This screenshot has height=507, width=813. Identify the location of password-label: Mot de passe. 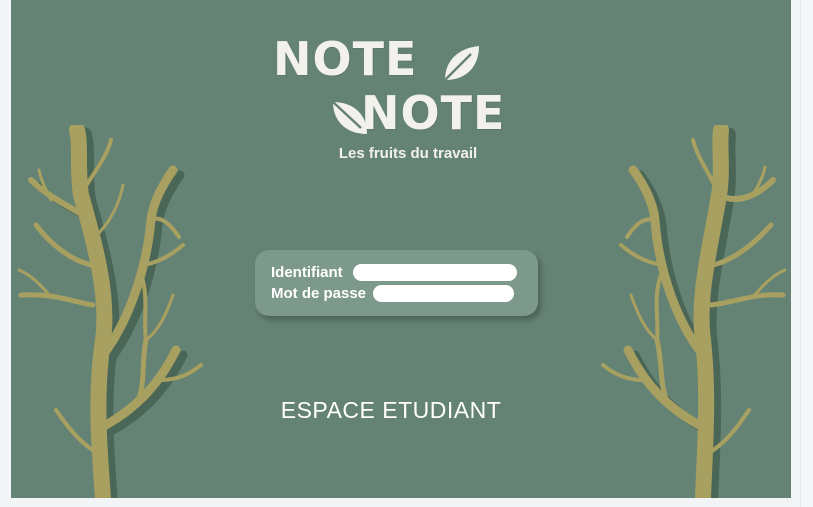
(319, 293).